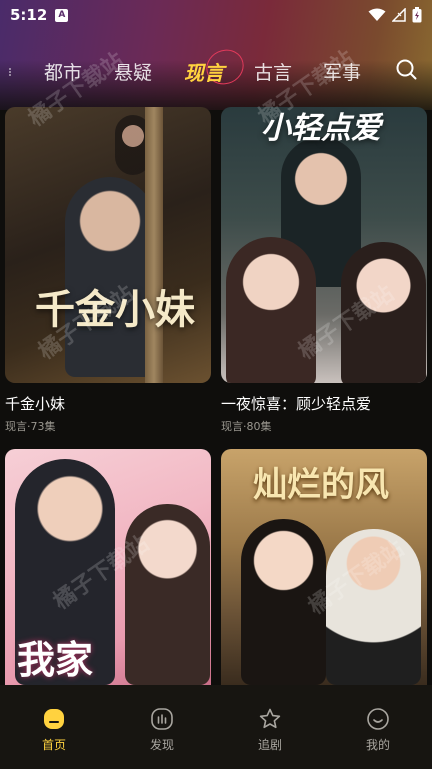 The image size is (432, 769). Describe the element at coordinates (406, 69) in the screenshot. I see `search-icon` at that location.